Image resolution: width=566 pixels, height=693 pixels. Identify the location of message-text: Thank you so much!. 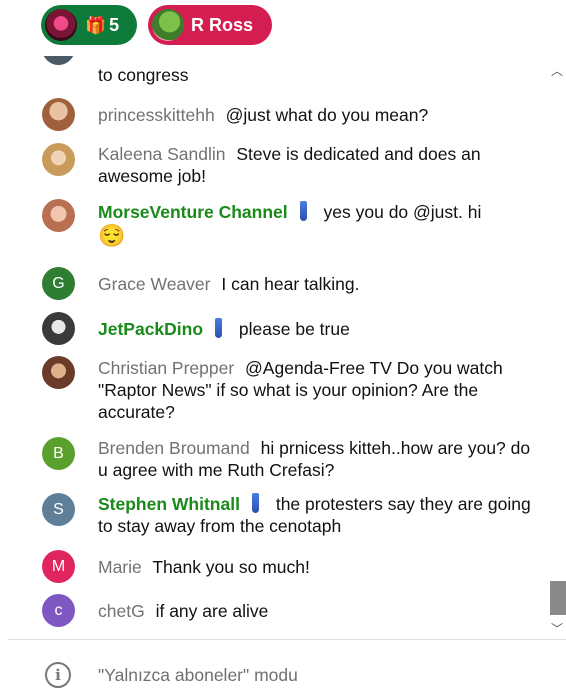
(231, 567).